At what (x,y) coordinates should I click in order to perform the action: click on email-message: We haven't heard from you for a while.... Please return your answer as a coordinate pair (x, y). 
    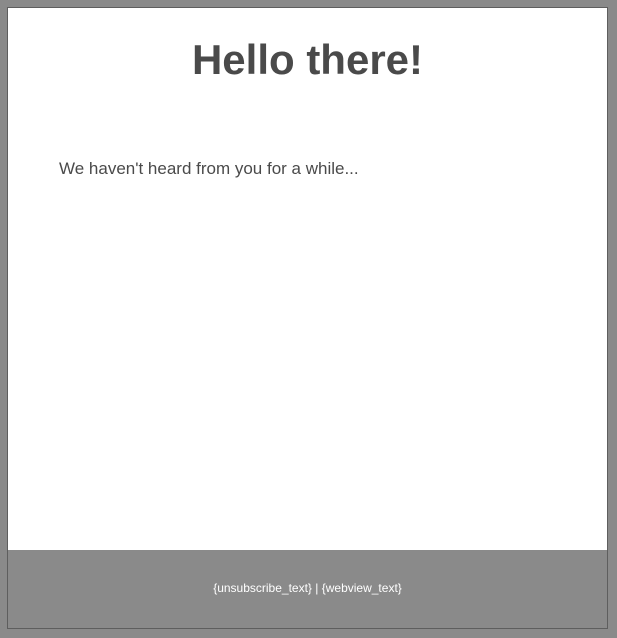
    Looking at the image, I should click on (209, 168).